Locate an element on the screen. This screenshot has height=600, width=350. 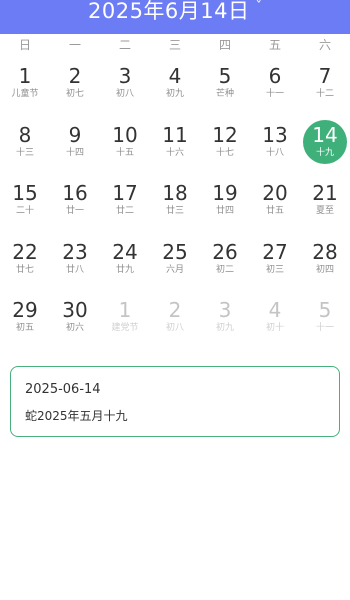
lunar-label: 初五 is located at coordinates (24, 328).